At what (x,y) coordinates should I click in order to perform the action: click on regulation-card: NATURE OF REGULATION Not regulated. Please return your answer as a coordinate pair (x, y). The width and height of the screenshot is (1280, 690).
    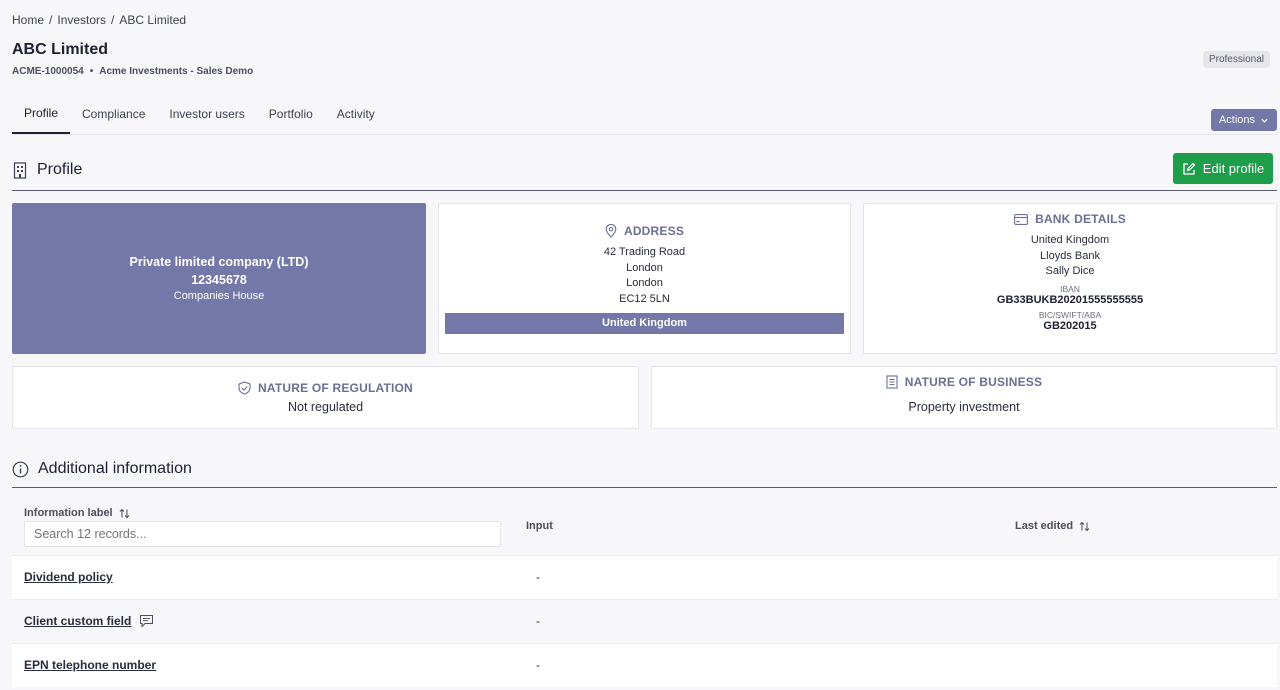
    Looking at the image, I should click on (325, 397).